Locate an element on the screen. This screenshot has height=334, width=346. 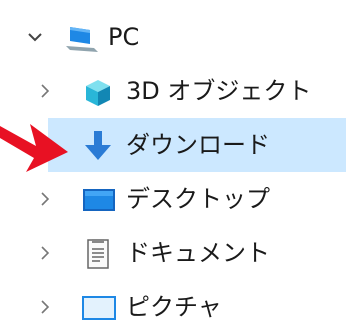
tree-item-label: ピクチャ is located at coordinates (174, 307).